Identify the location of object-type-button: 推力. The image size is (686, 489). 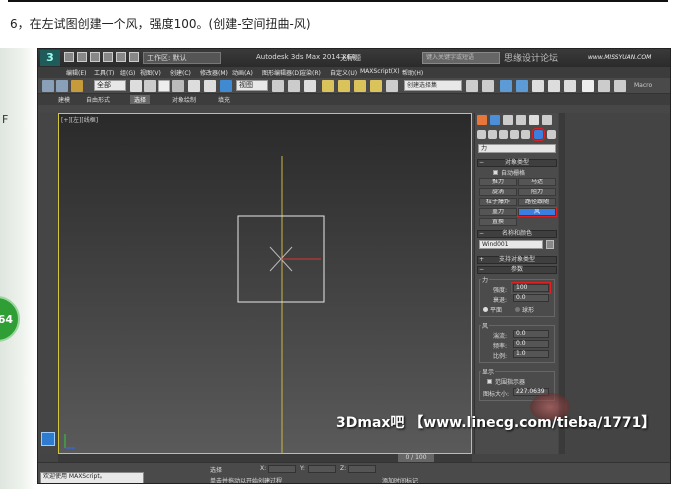
(498, 182).